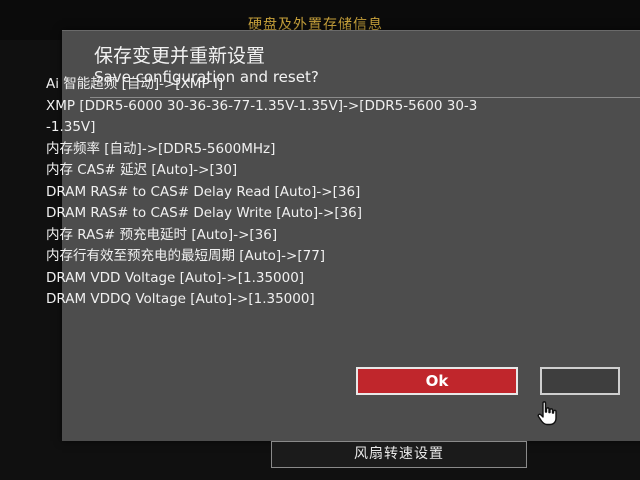  Describe the element at coordinates (437, 381) in the screenshot. I see `ok-button: Ok` at that location.